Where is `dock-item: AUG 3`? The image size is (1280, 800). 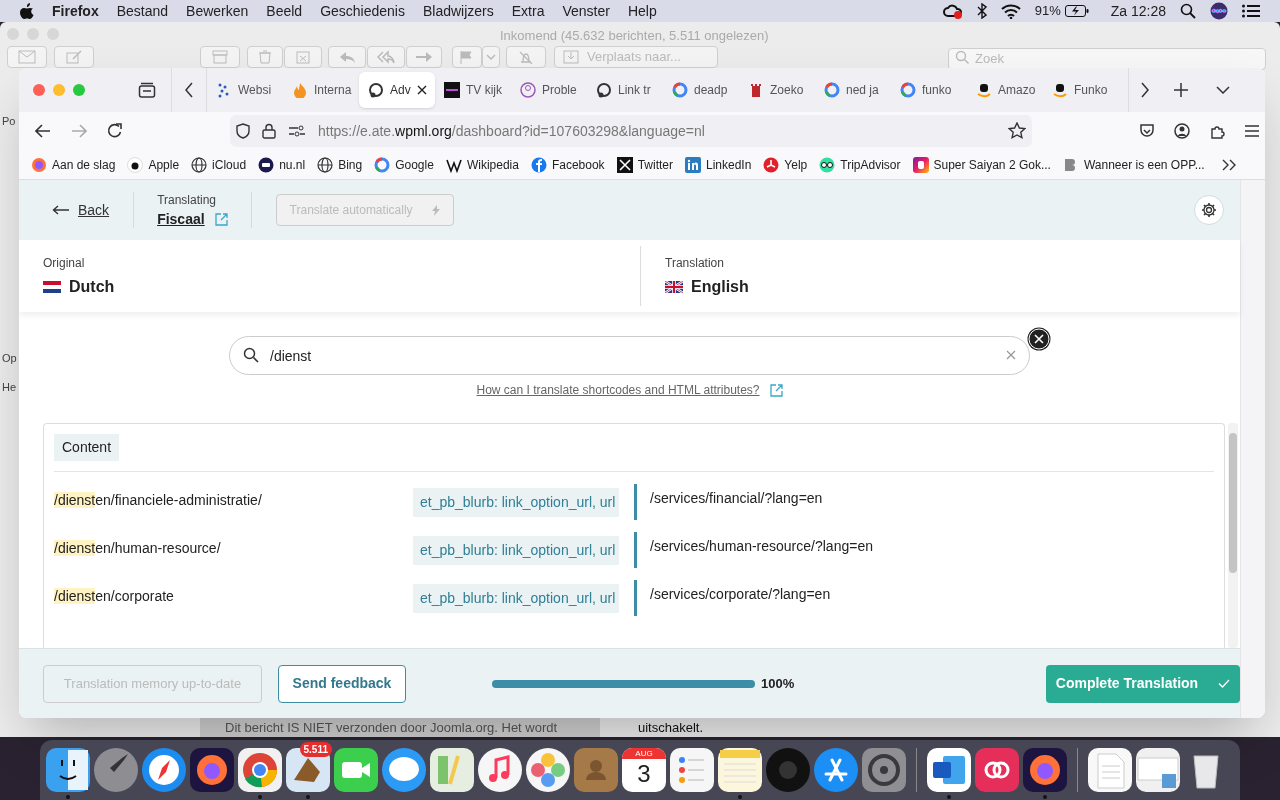
dock-item: AUG 3 is located at coordinates (644, 770).